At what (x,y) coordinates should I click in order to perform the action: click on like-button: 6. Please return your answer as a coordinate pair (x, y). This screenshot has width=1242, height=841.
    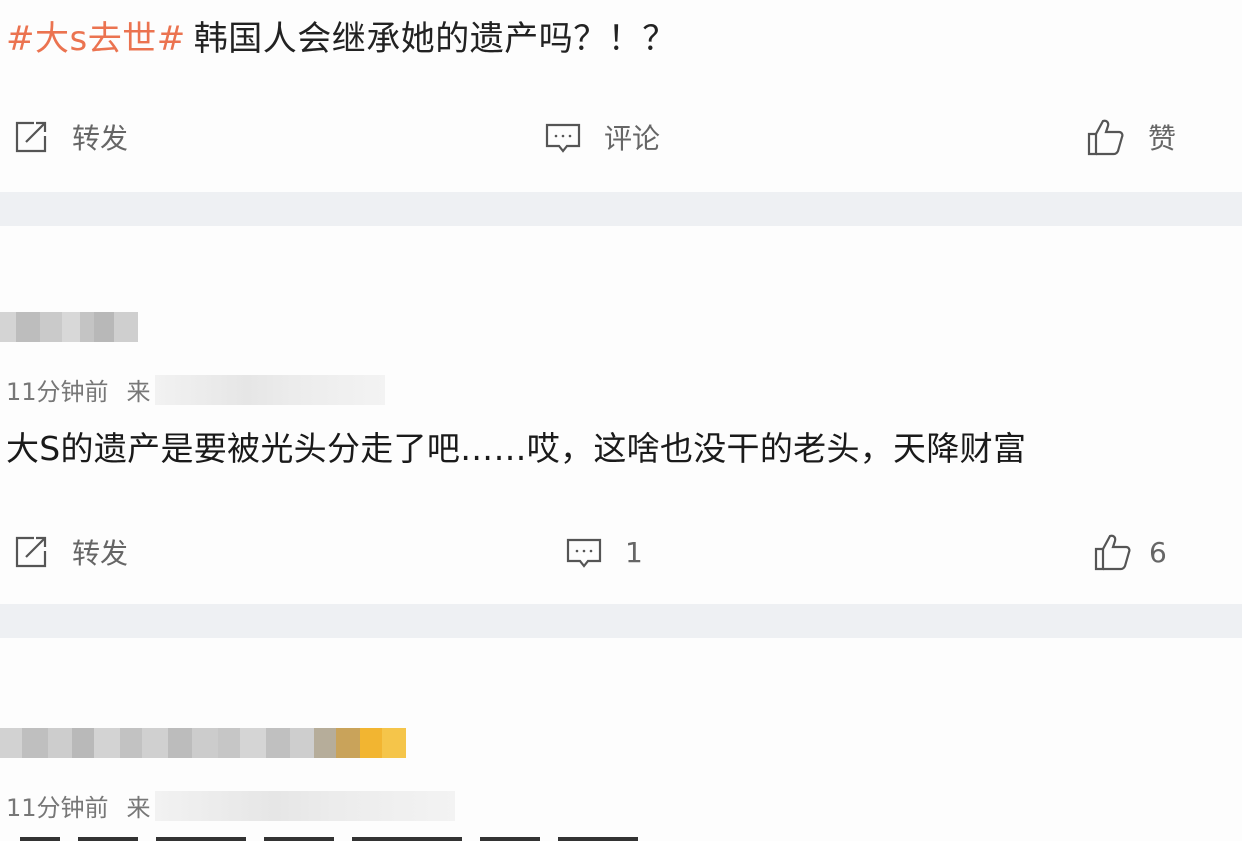
    Looking at the image, I should click on (1130, 552).